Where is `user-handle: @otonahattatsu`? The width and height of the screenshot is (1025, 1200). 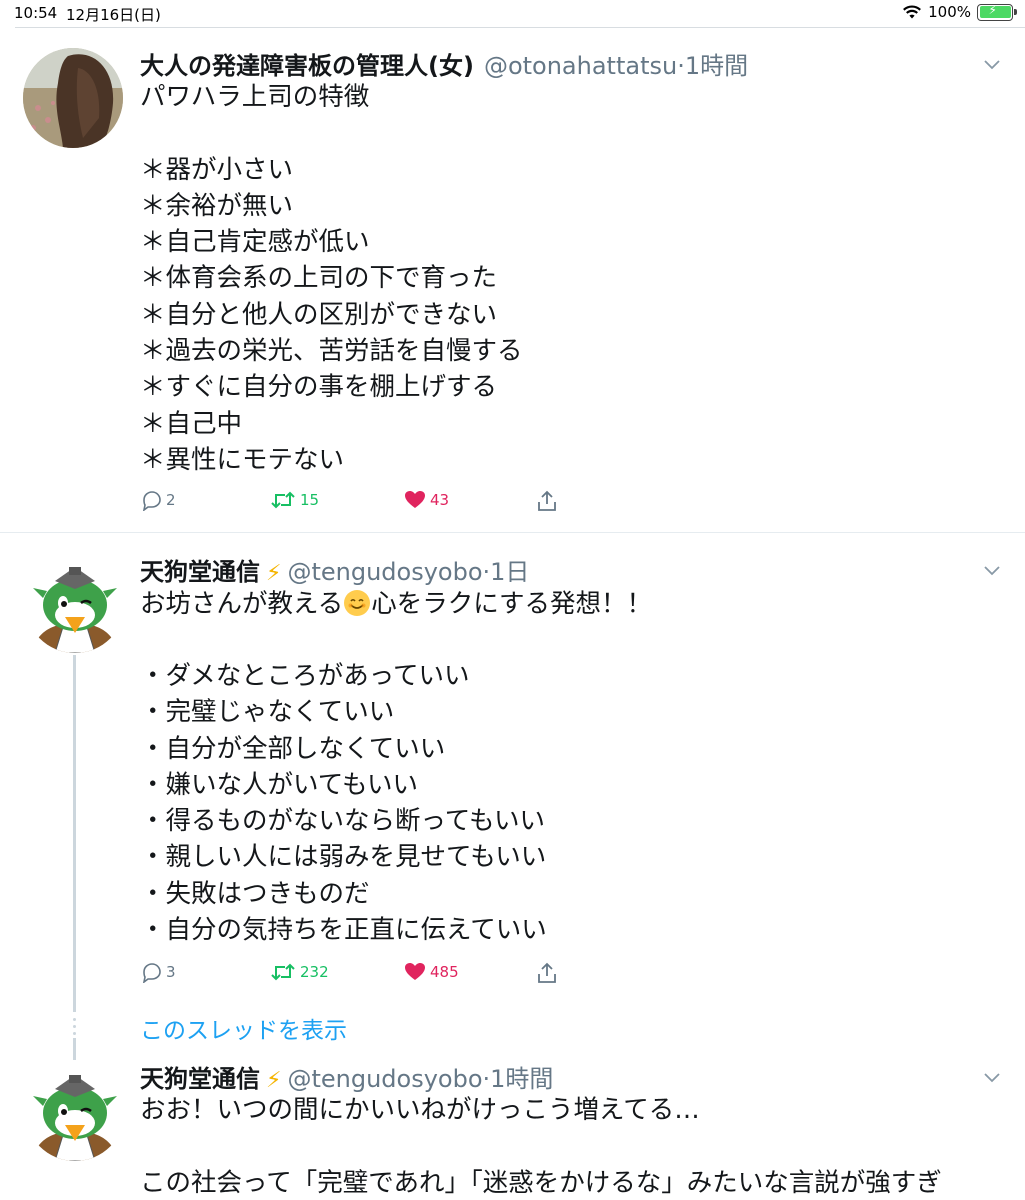 user-handle: @otonahattatsu is located at coordinates (580, 66).